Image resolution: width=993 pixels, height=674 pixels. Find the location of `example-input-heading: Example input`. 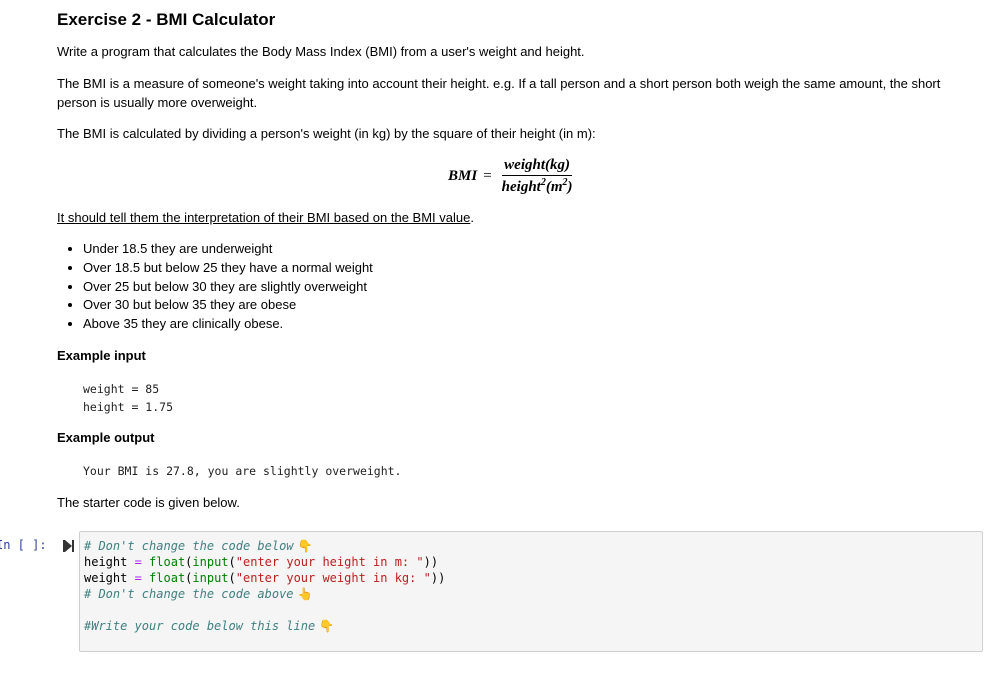

example-input-heading: Example input is located at coordinates (101, 355).